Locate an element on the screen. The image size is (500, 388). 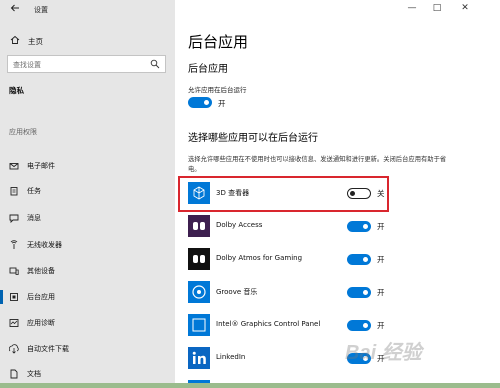
search-icon is located at coordinates (155, 64).